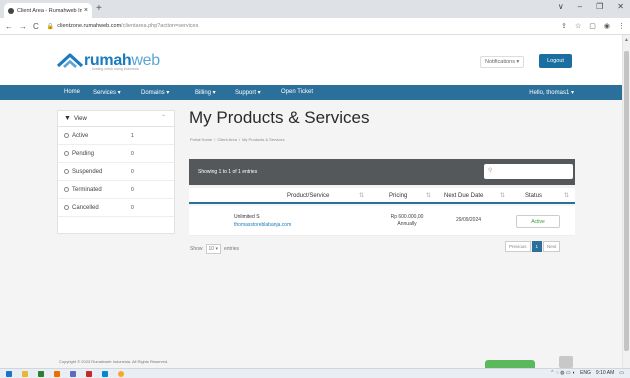 The width and height of the screenshot is (630, 378). Describe the element at coordinates (315, 373) in the screenshot. I see `os-taskbar: ⌃ ◌ ◍ ▭ ◖ ENG 9:10 AM ▭` at that location.